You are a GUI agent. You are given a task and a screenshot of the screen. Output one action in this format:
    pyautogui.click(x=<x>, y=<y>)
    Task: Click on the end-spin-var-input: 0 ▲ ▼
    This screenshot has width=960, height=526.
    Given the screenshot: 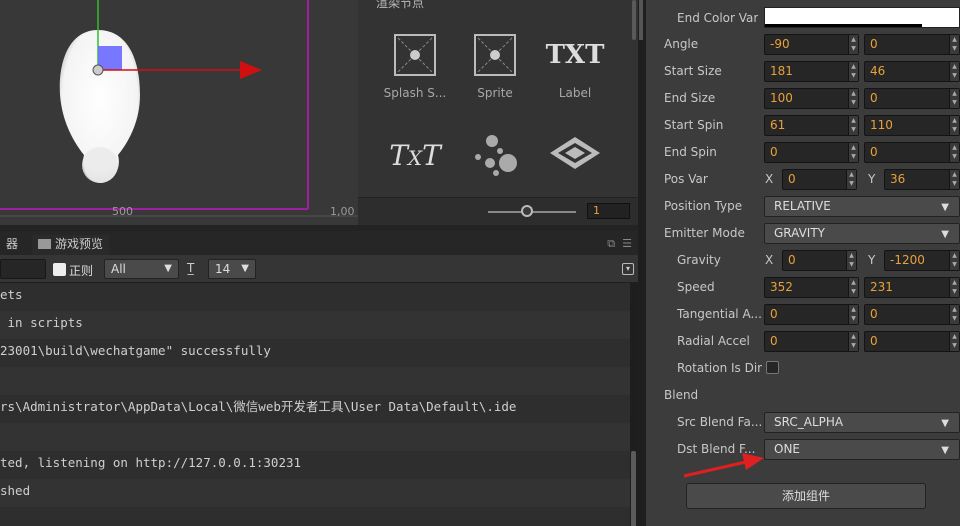 What is the action you would take?
    pyautogui.click(x=912, y=152)
    